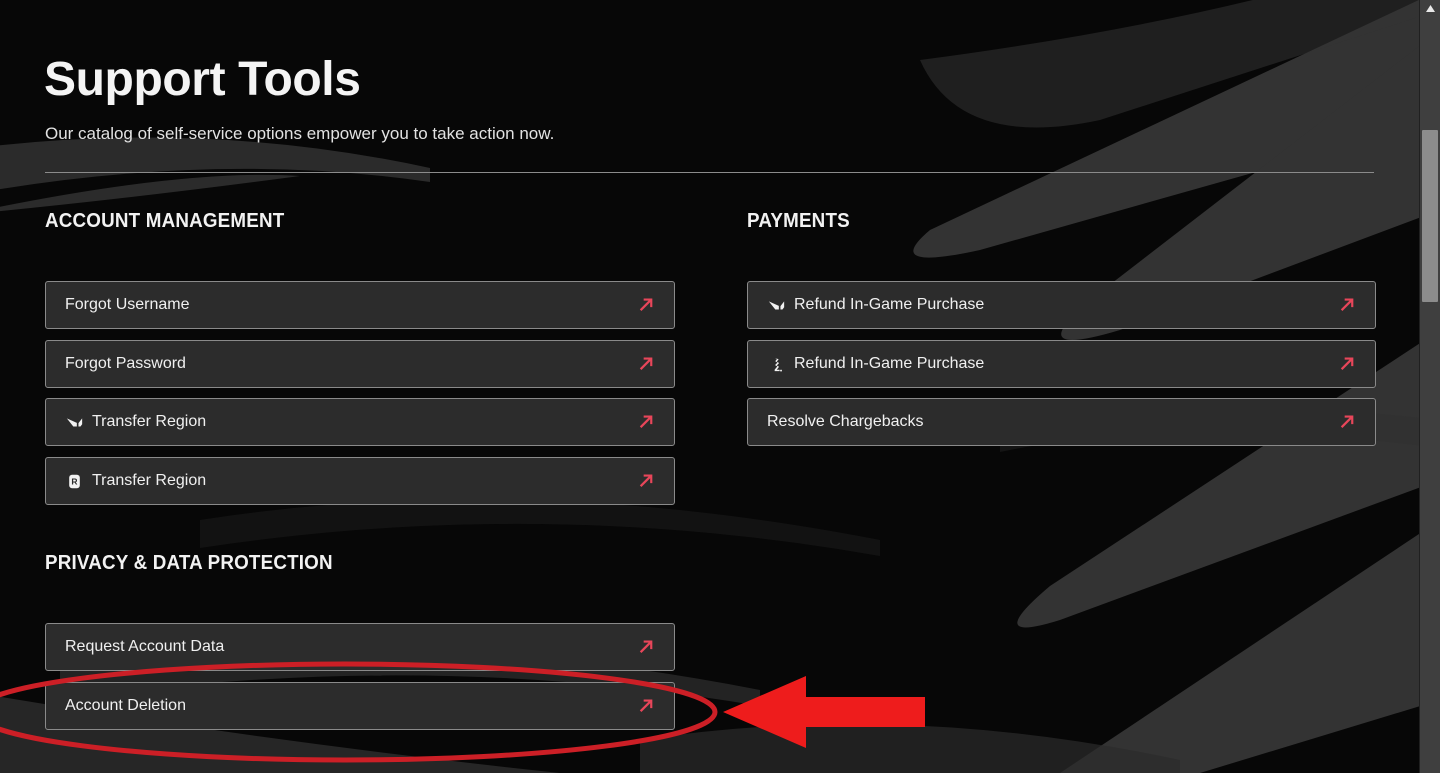 This screenshot has width=1440, height=773. I want to click on tool-button-label: Forgot Password, so click(125, 363).